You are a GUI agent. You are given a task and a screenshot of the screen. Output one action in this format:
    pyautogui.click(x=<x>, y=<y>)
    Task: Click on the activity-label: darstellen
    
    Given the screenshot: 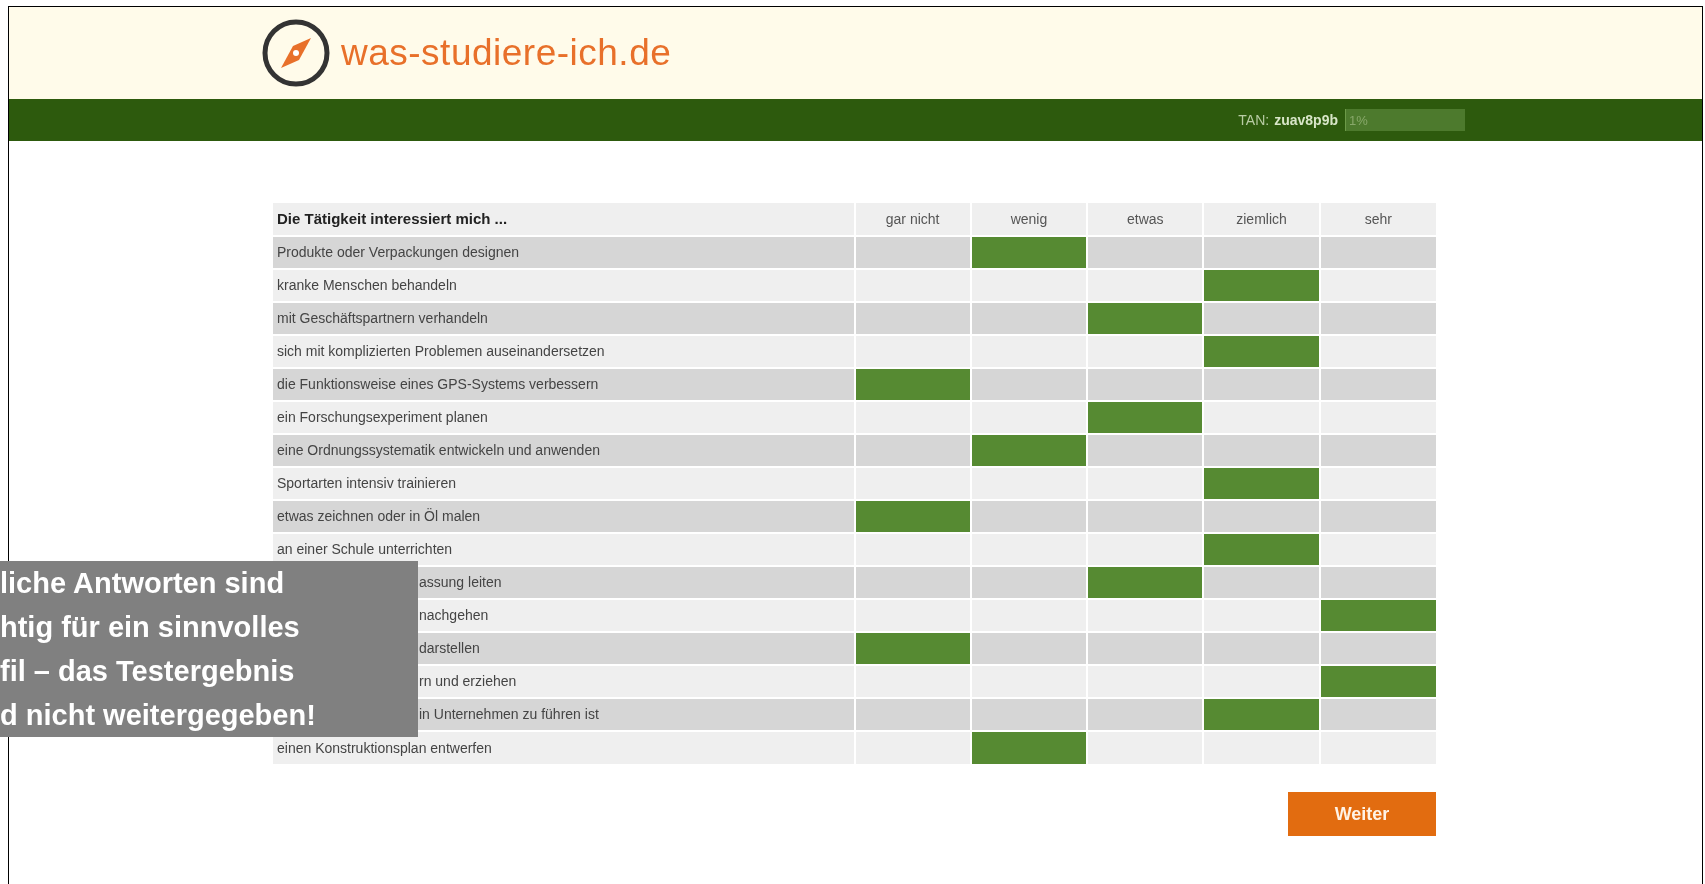 What is the action you would take?
    pyautogui.click(x=449, y=648)
    